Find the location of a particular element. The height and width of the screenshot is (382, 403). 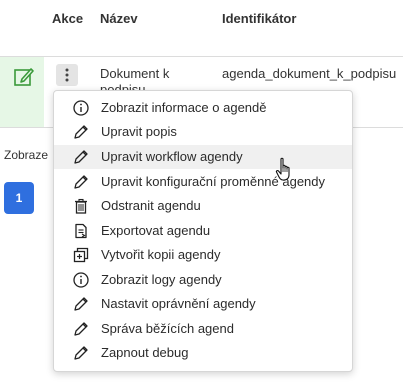

kebab-icon is located at coordinates (67, 75).